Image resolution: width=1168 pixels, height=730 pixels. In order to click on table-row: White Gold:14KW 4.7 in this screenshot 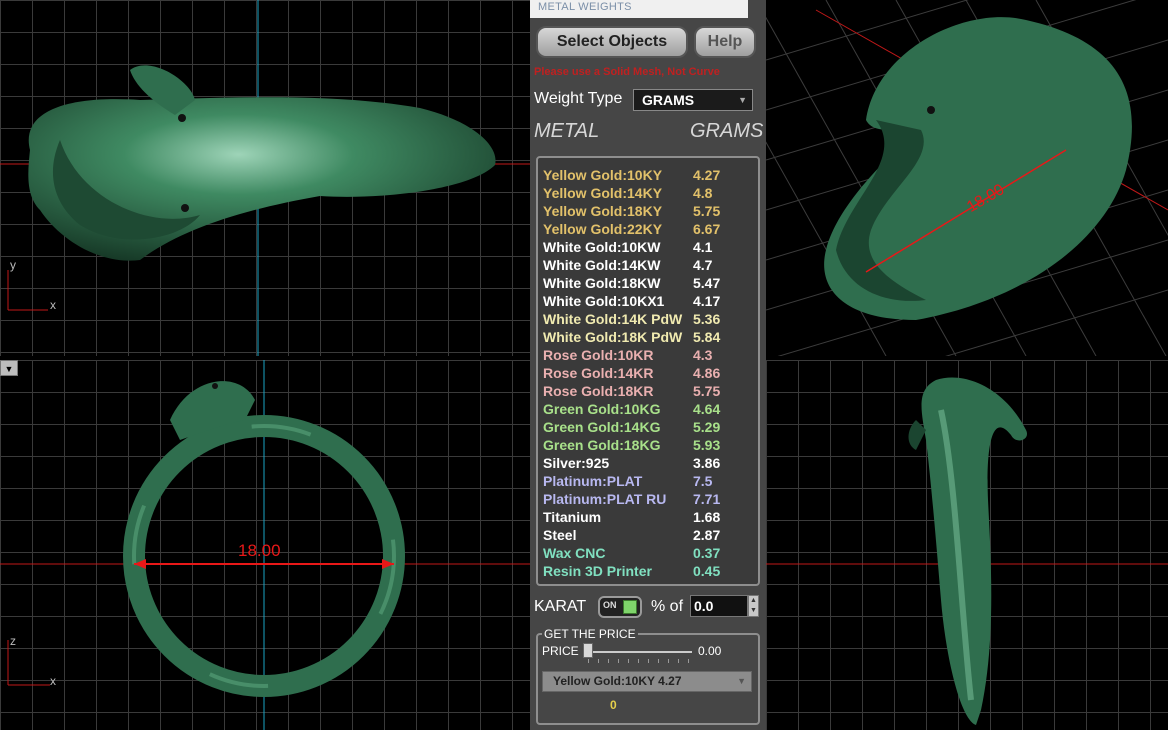, I will do `click(627, 265)`.